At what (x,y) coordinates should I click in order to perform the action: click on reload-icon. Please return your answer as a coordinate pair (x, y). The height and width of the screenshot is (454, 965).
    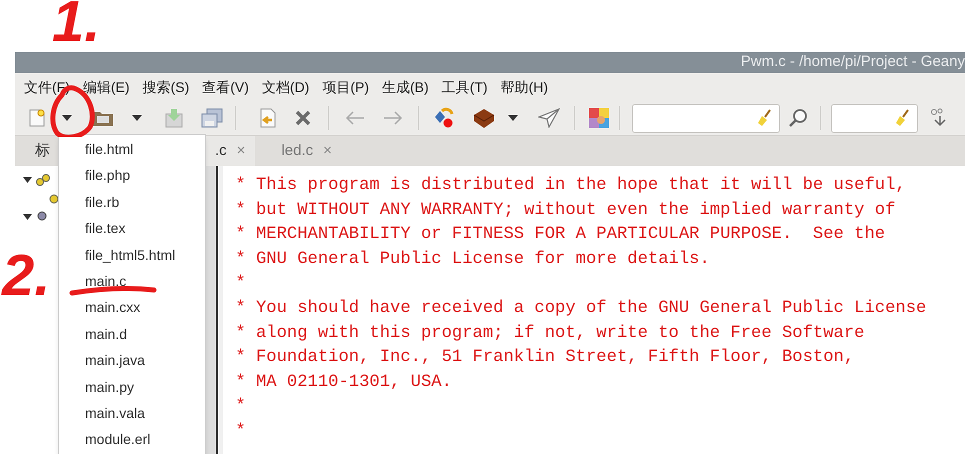
    Looking at the image, I should click on (268, 118).